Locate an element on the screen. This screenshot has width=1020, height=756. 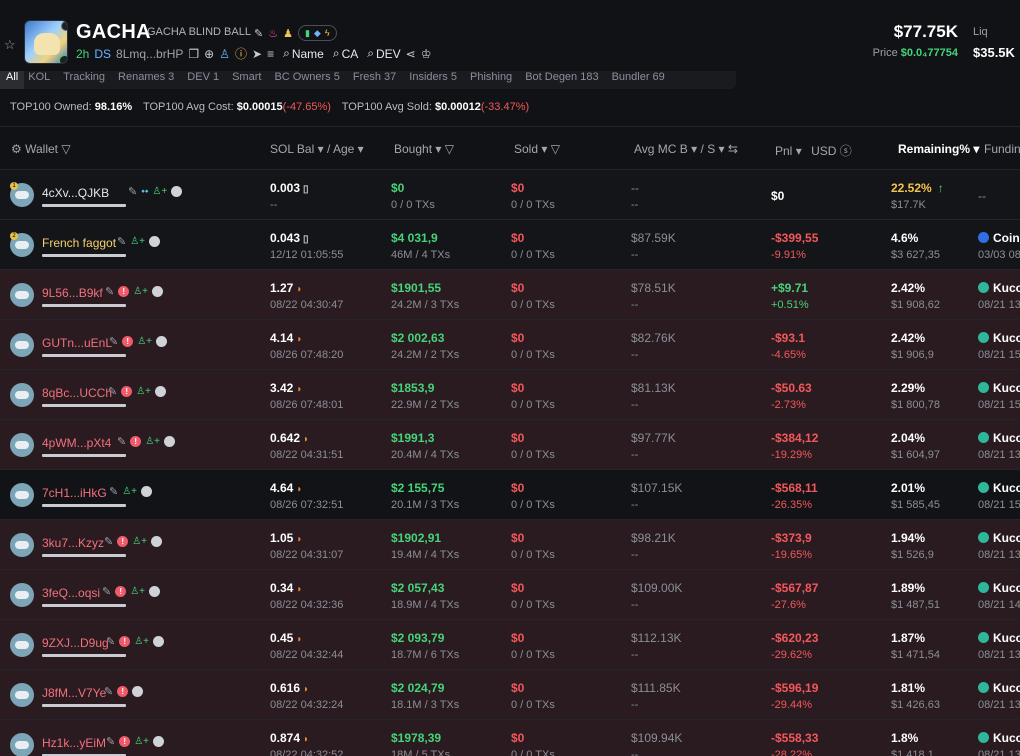
tab-insiders-5: Insiders 5 is located at coordinates (435, 80).